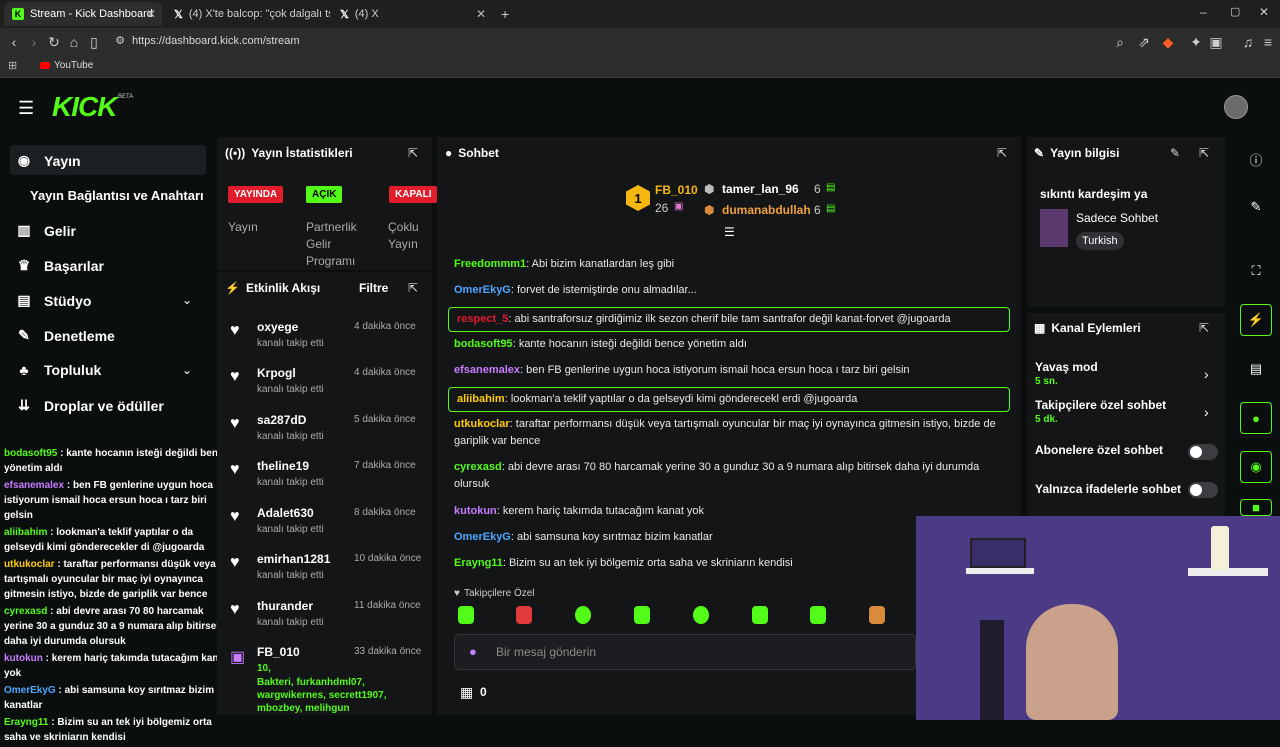  I want to click on category-name: Sadece Sohbet, so click(1117, 218).